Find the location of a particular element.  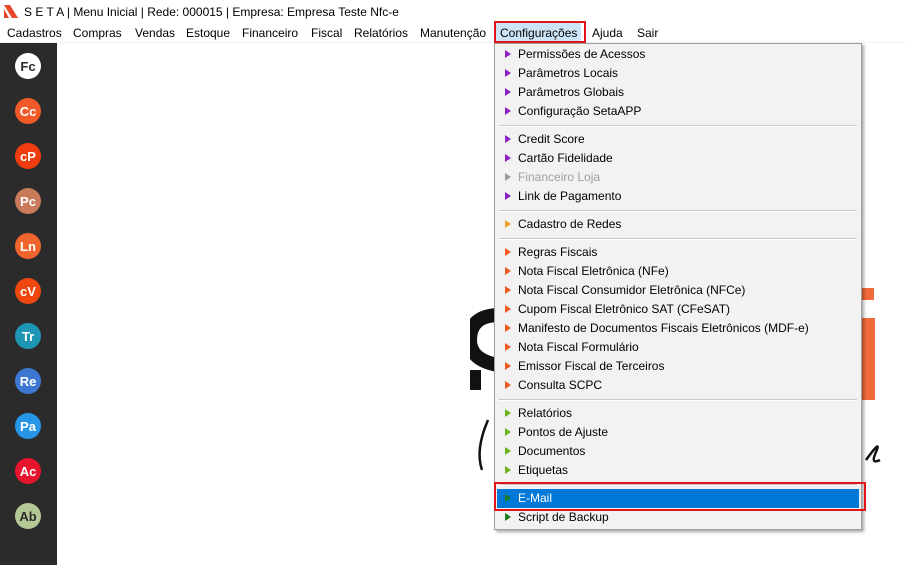

sidebar-button-ac: Ac is located at coordinates (28, 471).